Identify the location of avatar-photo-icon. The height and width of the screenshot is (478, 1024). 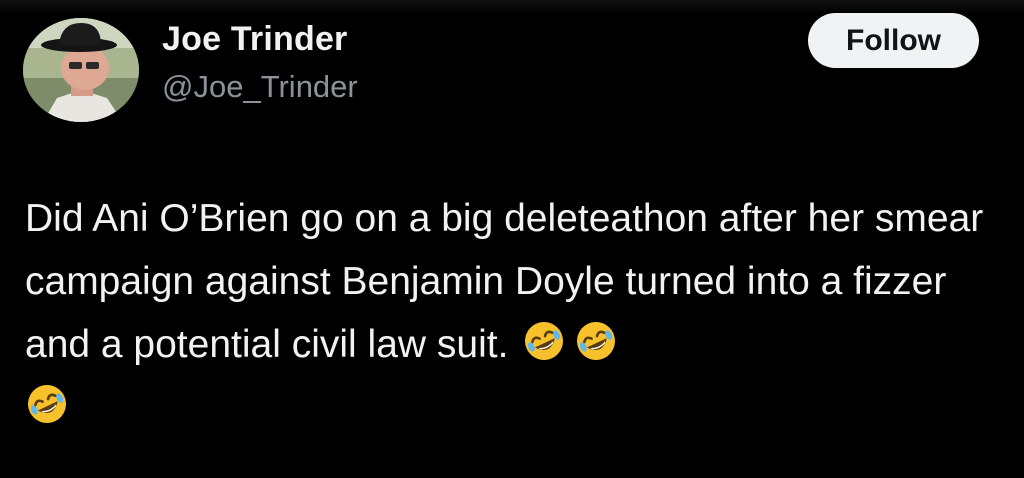
(81, 70).